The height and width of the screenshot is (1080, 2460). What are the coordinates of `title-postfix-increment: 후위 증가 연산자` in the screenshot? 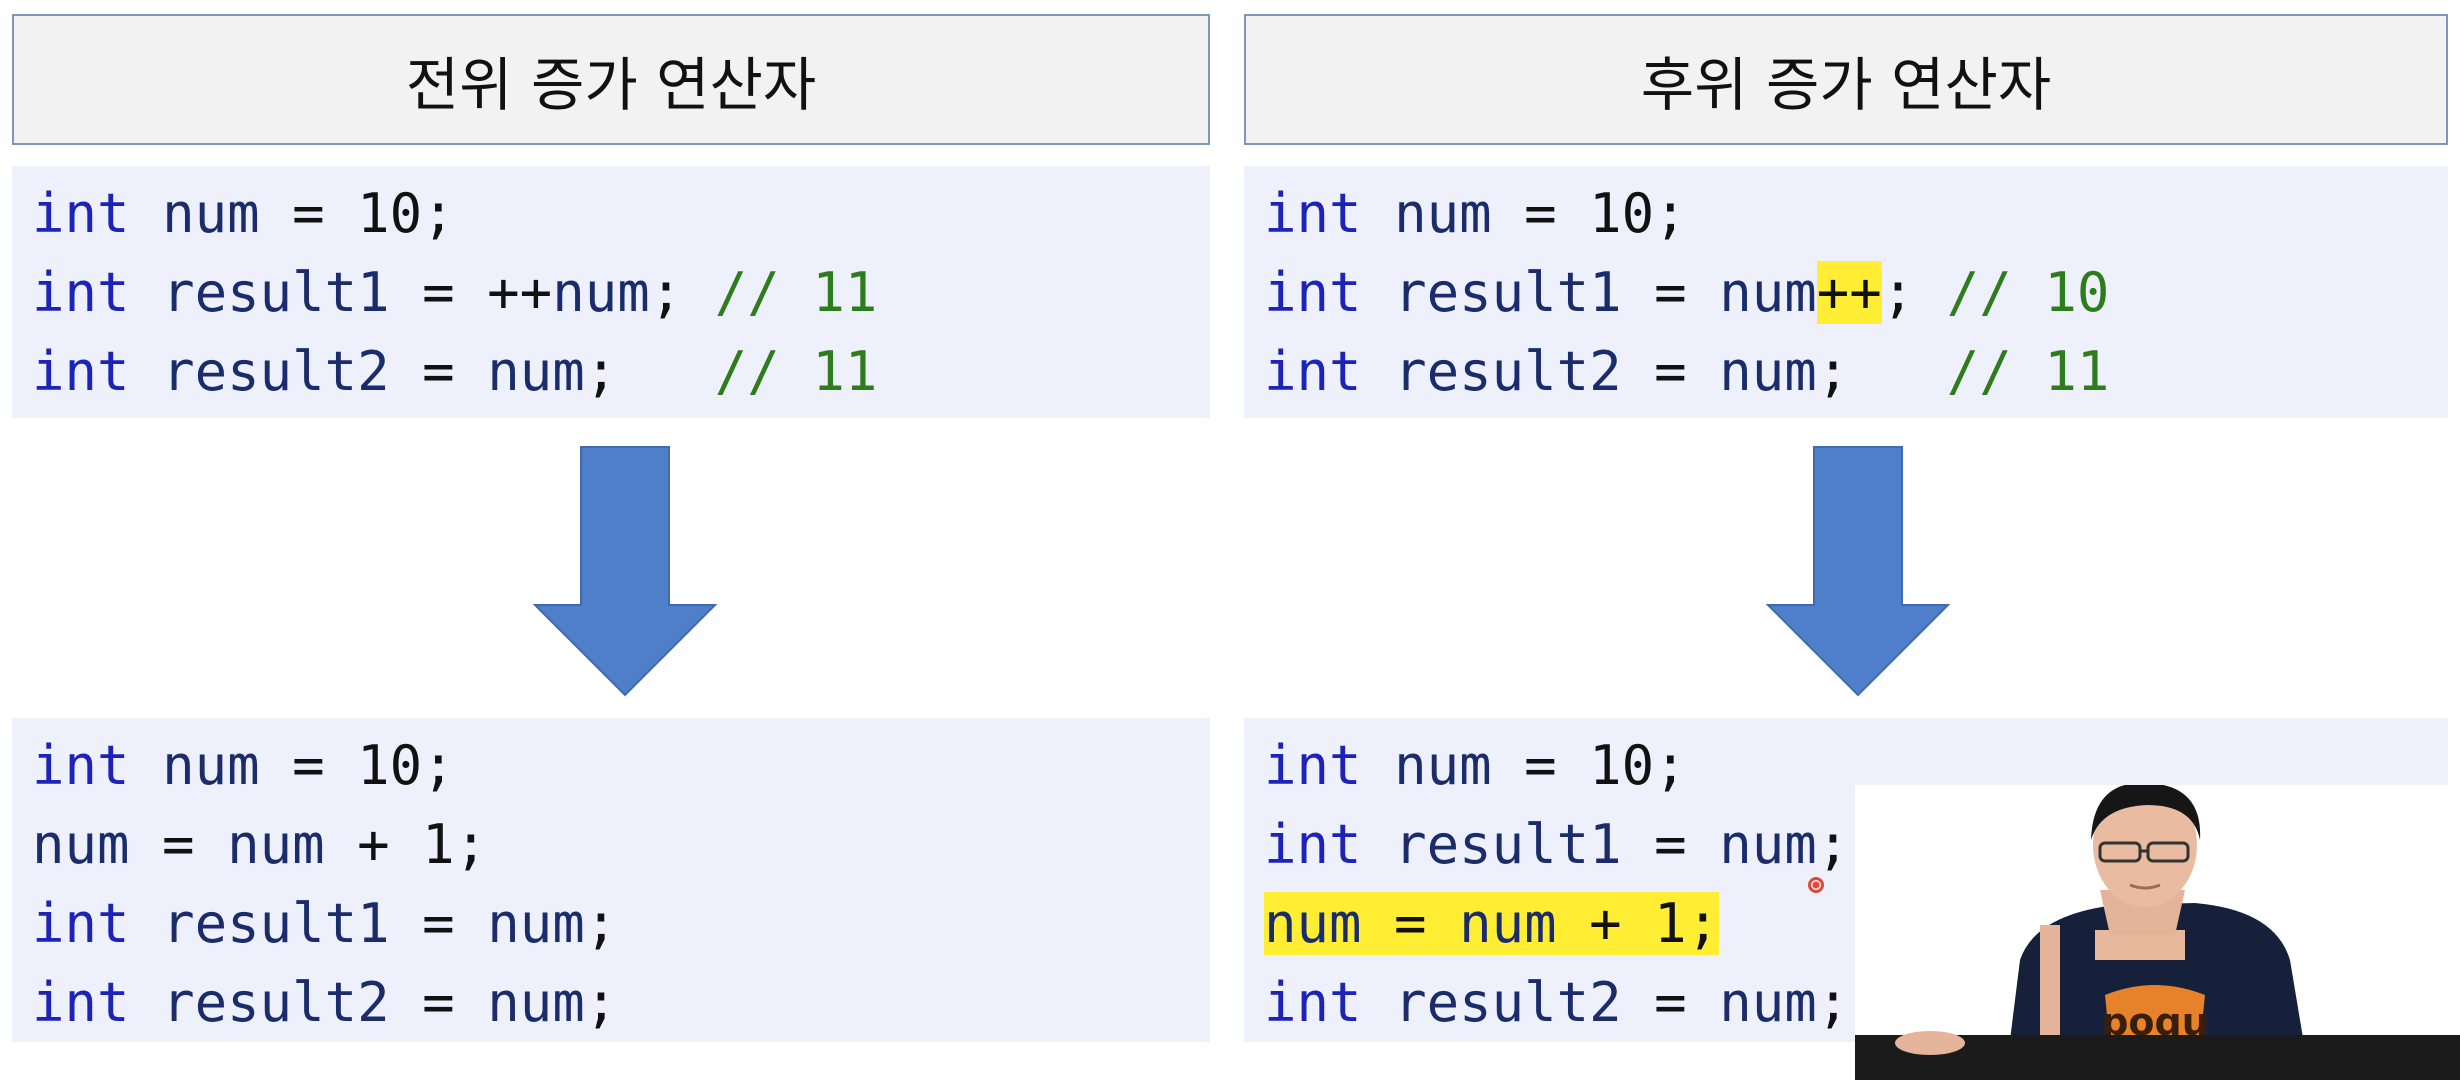 It's located at (1846, 79).